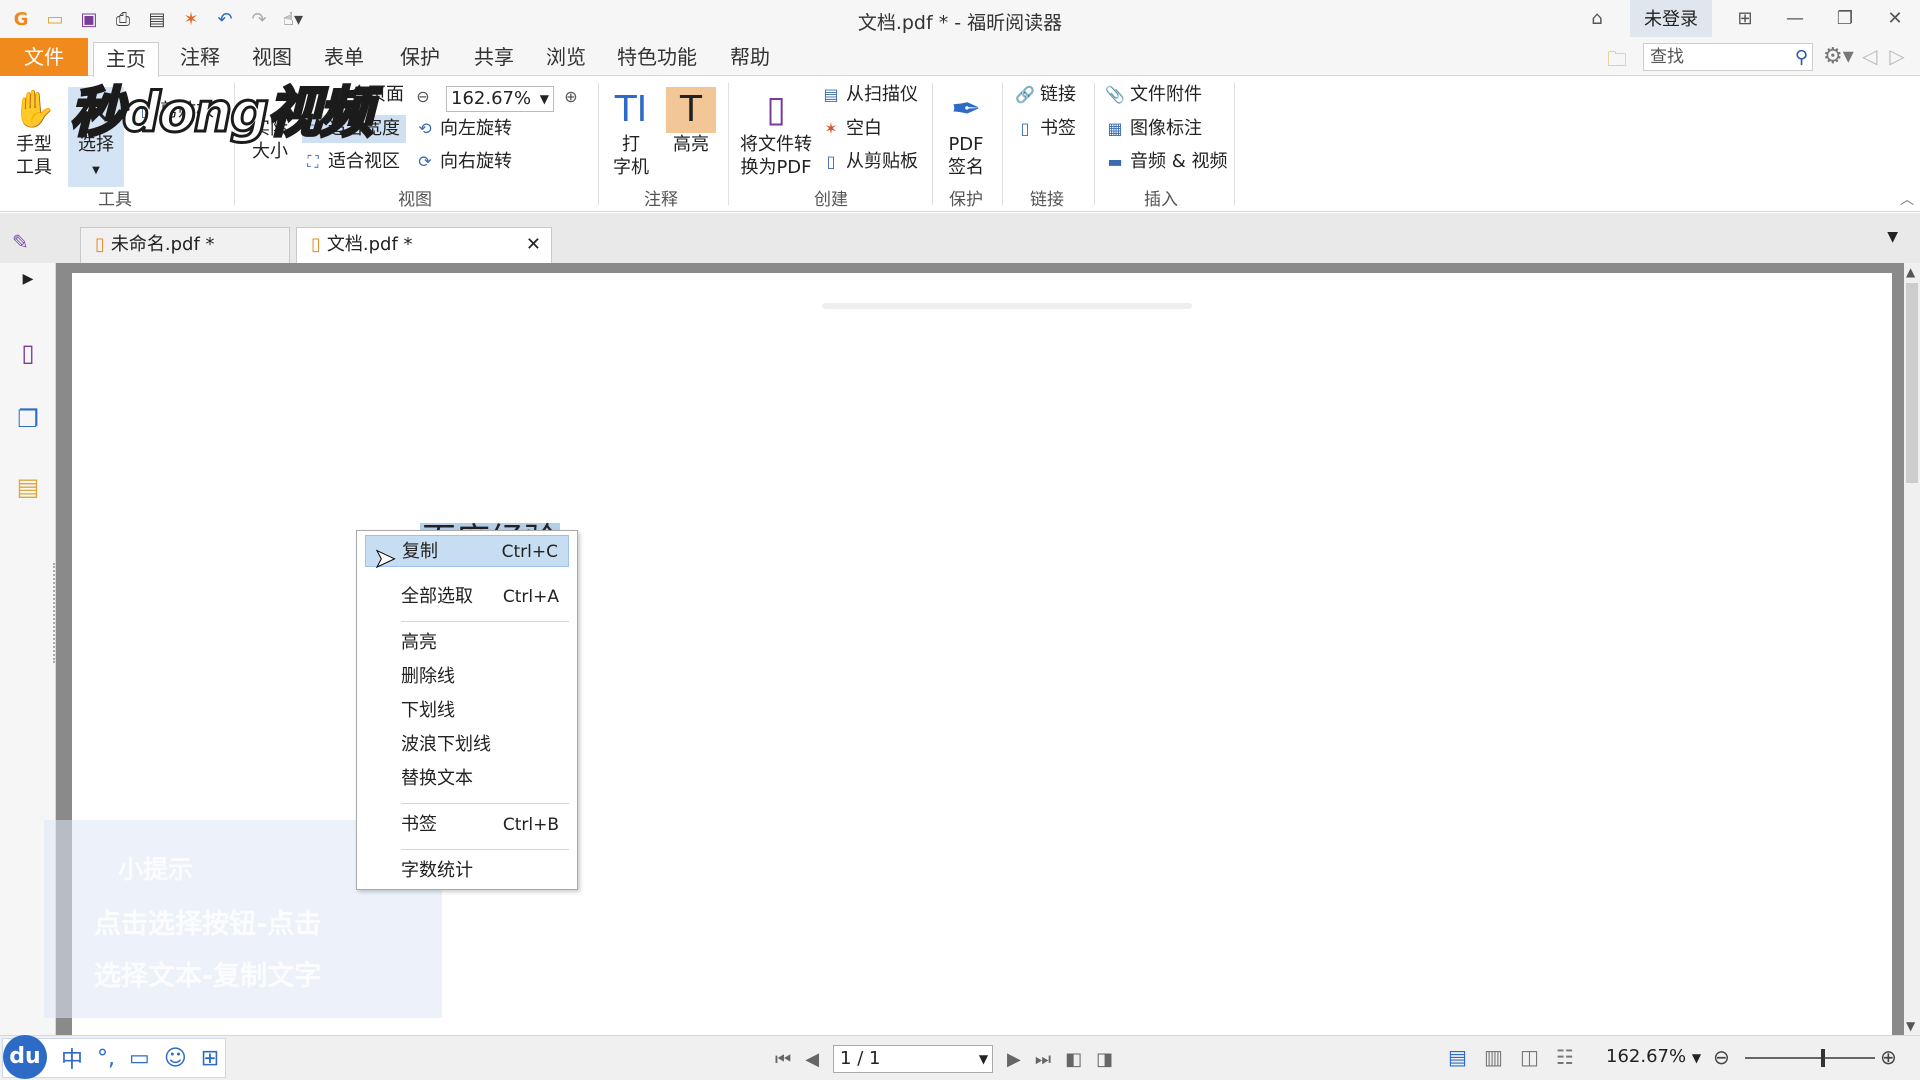 The height and width of the screenshot is (1080, 1920). Describe the element at coordinates (1838, 56) in the screenshot. I see `gear-icon: ⚙▾` at that location.